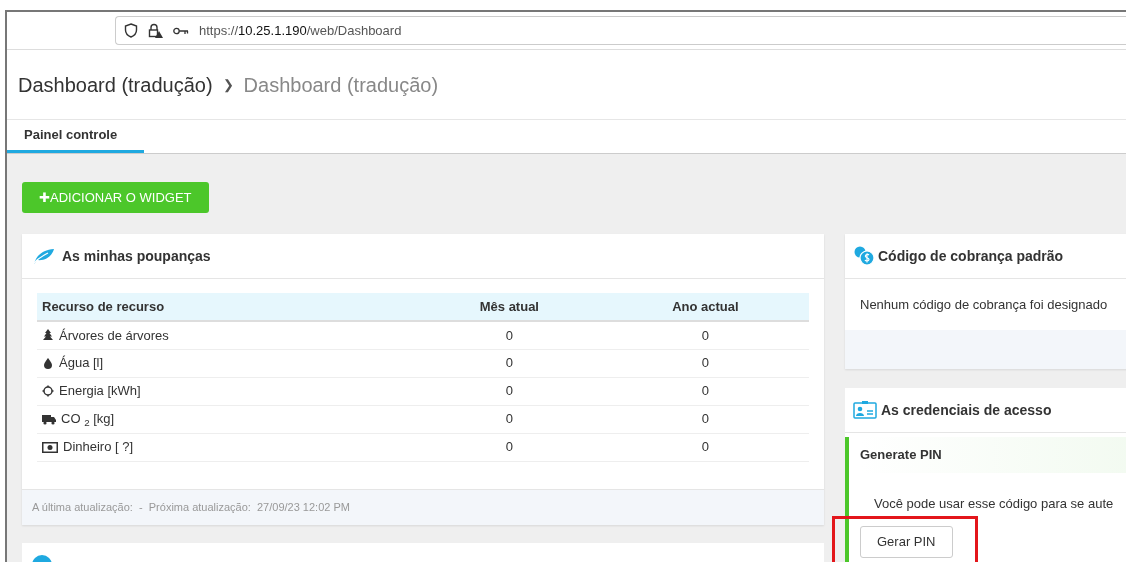 The height and width of the screenshot is (562, 1126). I want to click on table-cell-text: Árvores de árvores, so click(114, 335).